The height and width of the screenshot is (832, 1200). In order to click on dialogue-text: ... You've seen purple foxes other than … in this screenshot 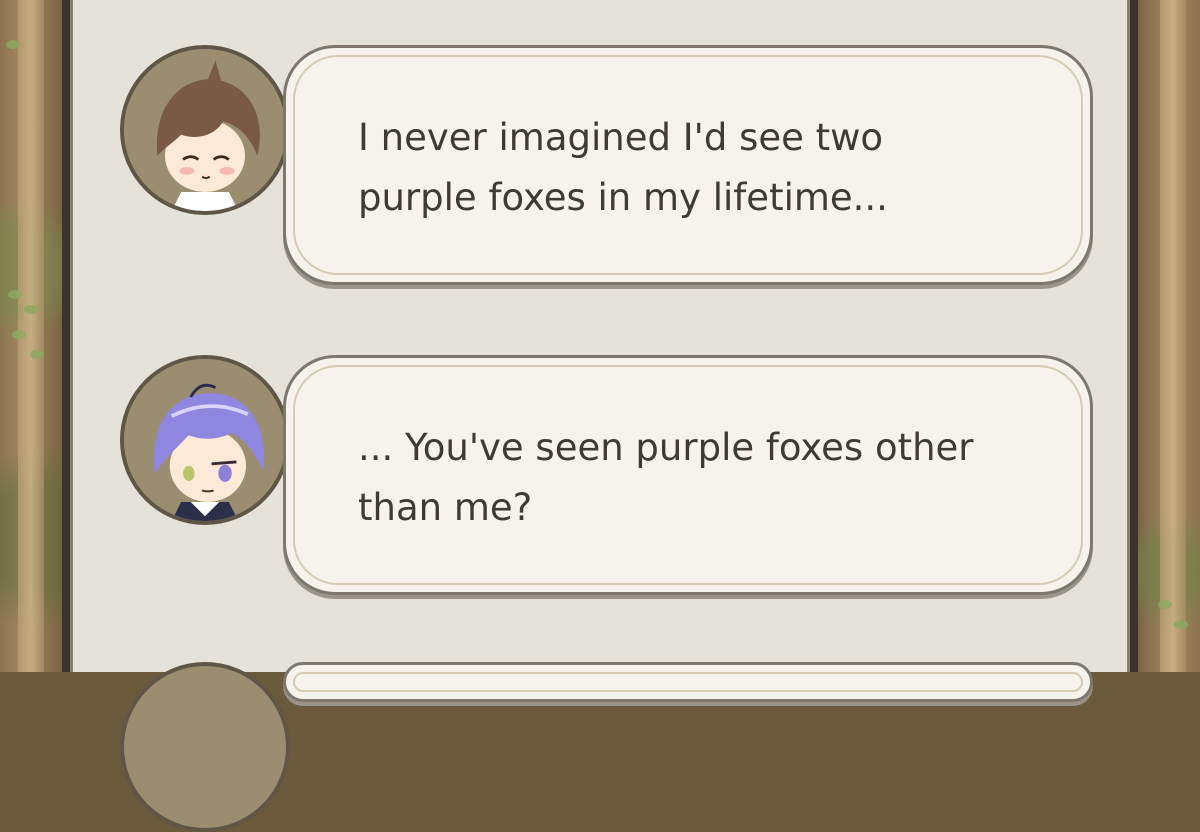, I will do `click(666, 477)`.